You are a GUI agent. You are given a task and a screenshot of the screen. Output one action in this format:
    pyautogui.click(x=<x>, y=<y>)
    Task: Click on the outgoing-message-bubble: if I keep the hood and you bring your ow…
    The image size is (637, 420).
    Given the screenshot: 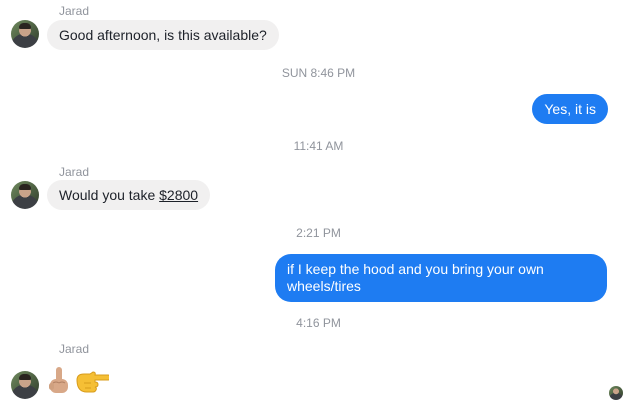 What is the action you would take?
    pyautogui.click(x=441, y=278)
    